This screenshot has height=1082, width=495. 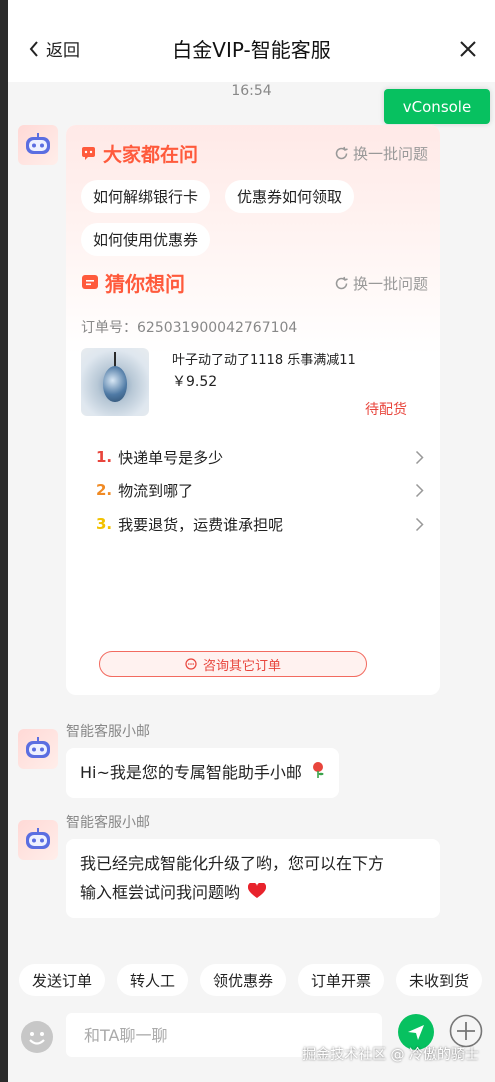 What do you see at coordinates (318, 773) in the screenshot?
I see `rose-icon` at bounding box center [318, 773].